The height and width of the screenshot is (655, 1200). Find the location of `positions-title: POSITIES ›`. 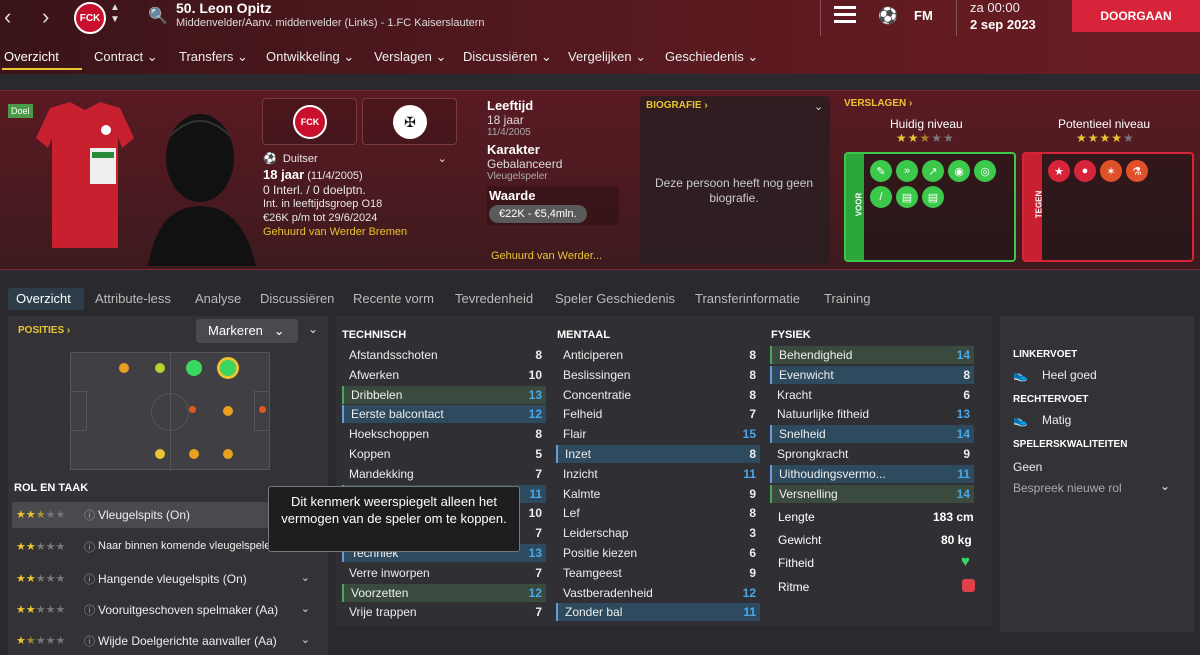

positions-title: POSITIES › is located at coordinates (44, 330).